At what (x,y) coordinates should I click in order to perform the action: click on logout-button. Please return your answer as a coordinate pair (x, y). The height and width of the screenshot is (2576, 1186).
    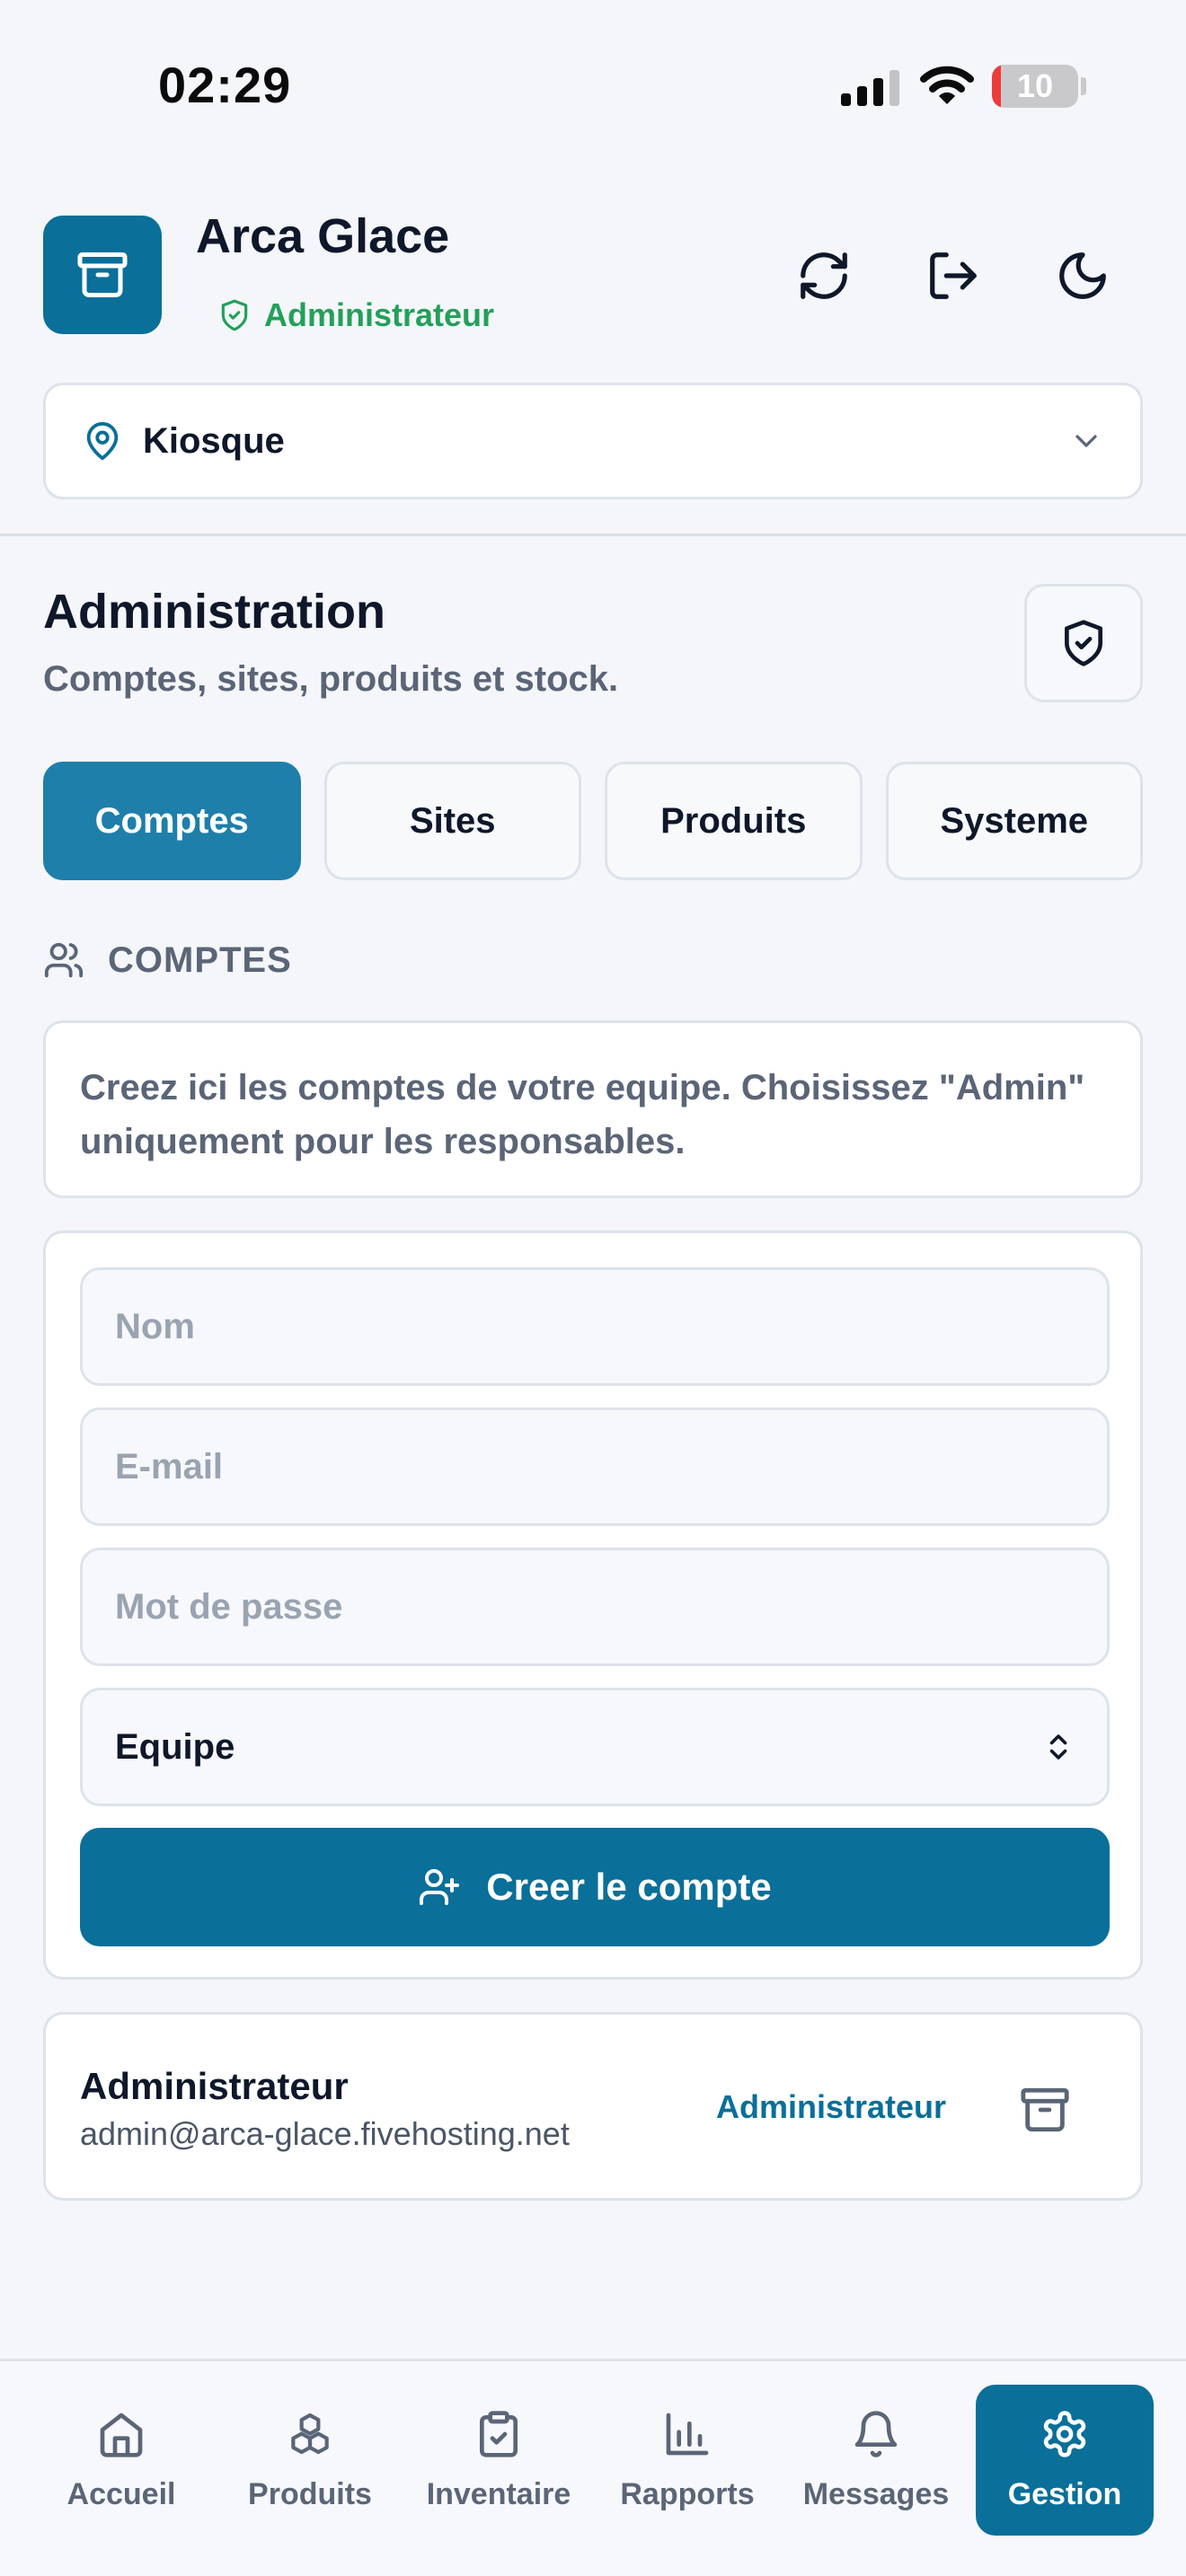
    Looking at the image, I should click on (953, 275).